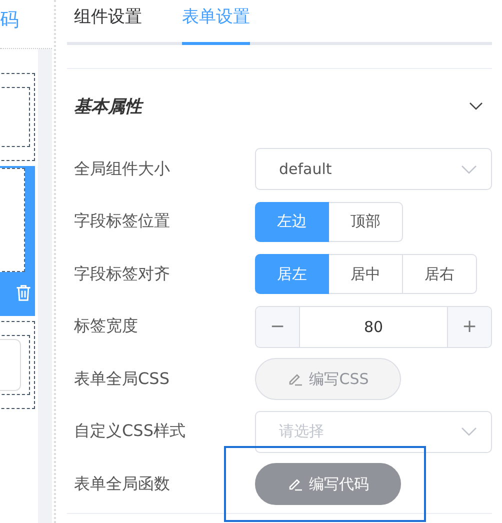  Describe the element at coordinates (23, 293) in the screenshot. I see `delete-icon` at that location.